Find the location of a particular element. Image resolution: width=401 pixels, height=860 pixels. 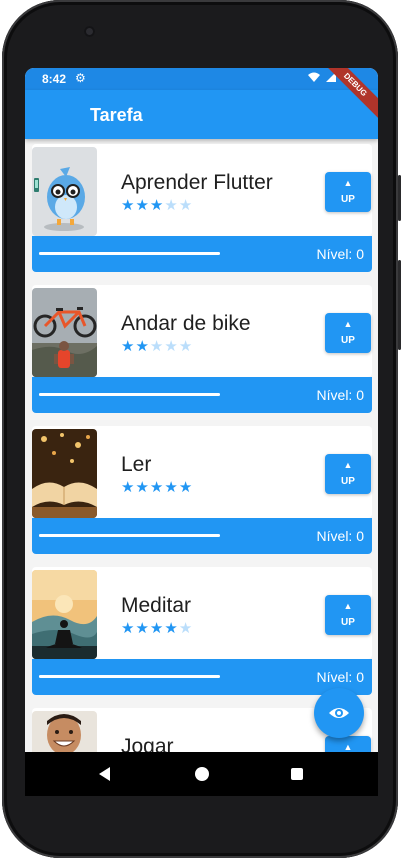

task-card-header: Ler ★★★★★ ▲ UP is located at coordinates (202, 472).